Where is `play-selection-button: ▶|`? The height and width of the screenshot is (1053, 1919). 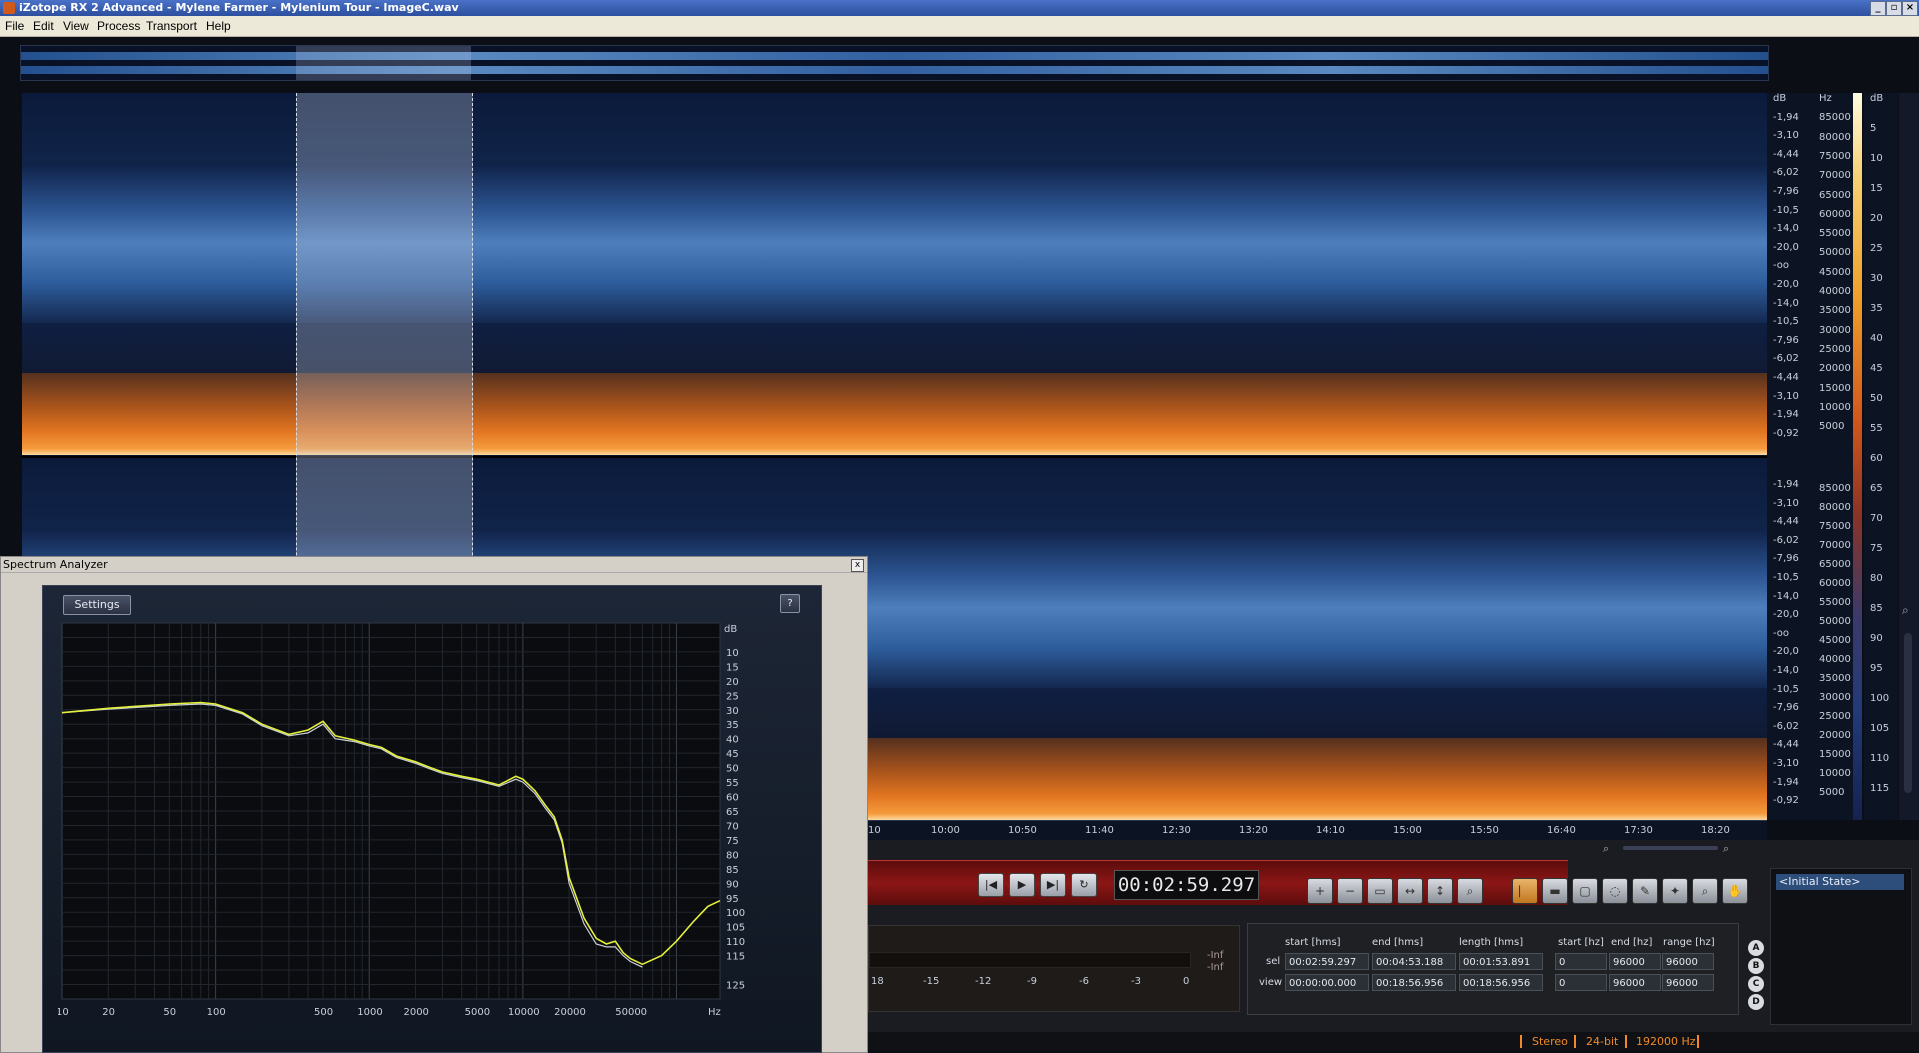 play-selection-button: ▶| is located at coordinates (1053, 885).